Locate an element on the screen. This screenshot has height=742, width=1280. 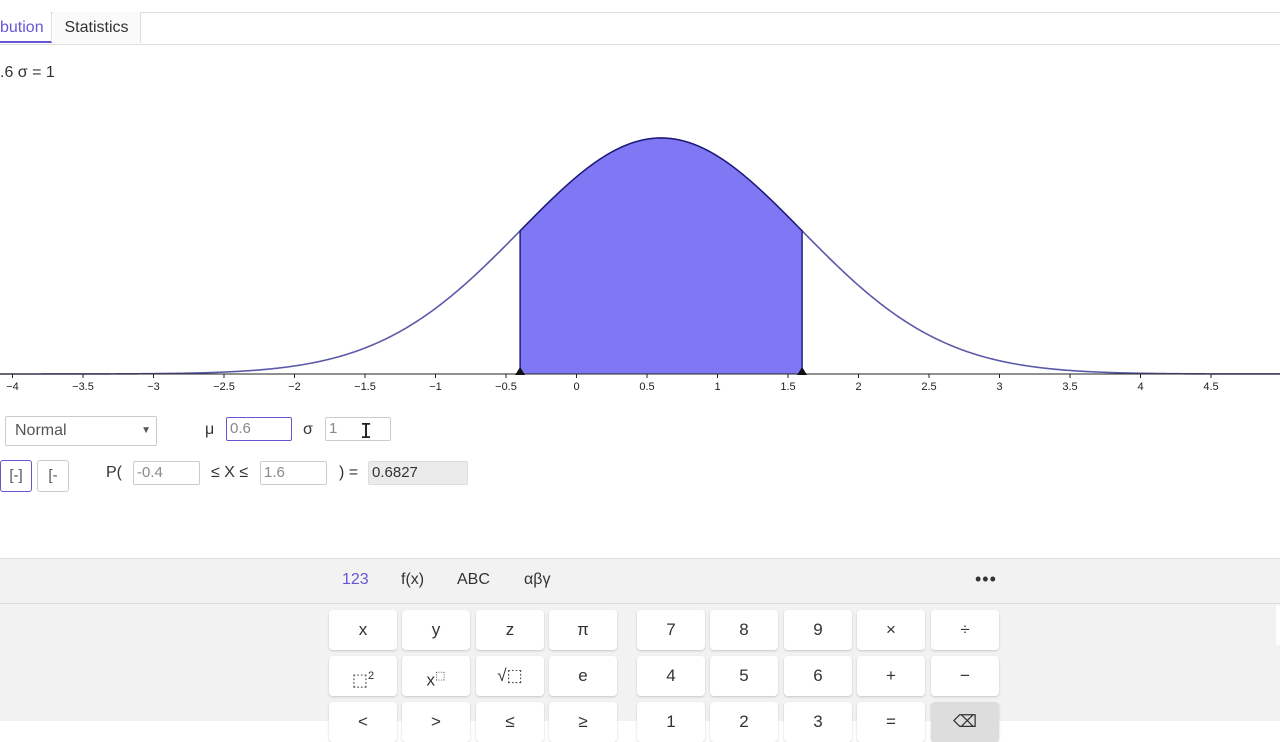
x-tick-label: −2 is located at coordinates (294, 387).